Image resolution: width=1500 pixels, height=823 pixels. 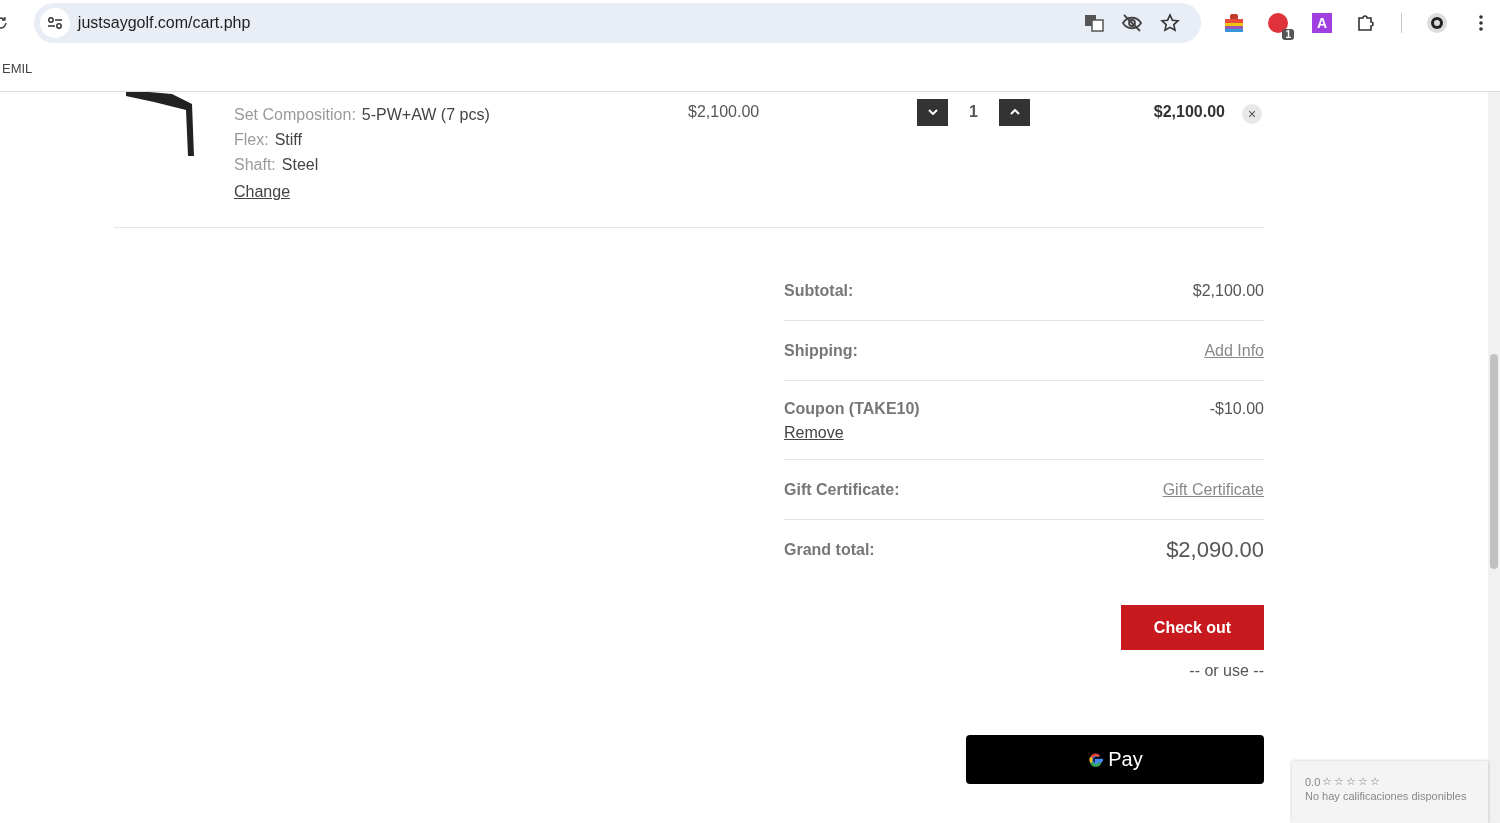 What do you see at coordinates (724, 112) in the screenshot?
I see `unit-price: $2,100.00` at bounding box center [724, 112].